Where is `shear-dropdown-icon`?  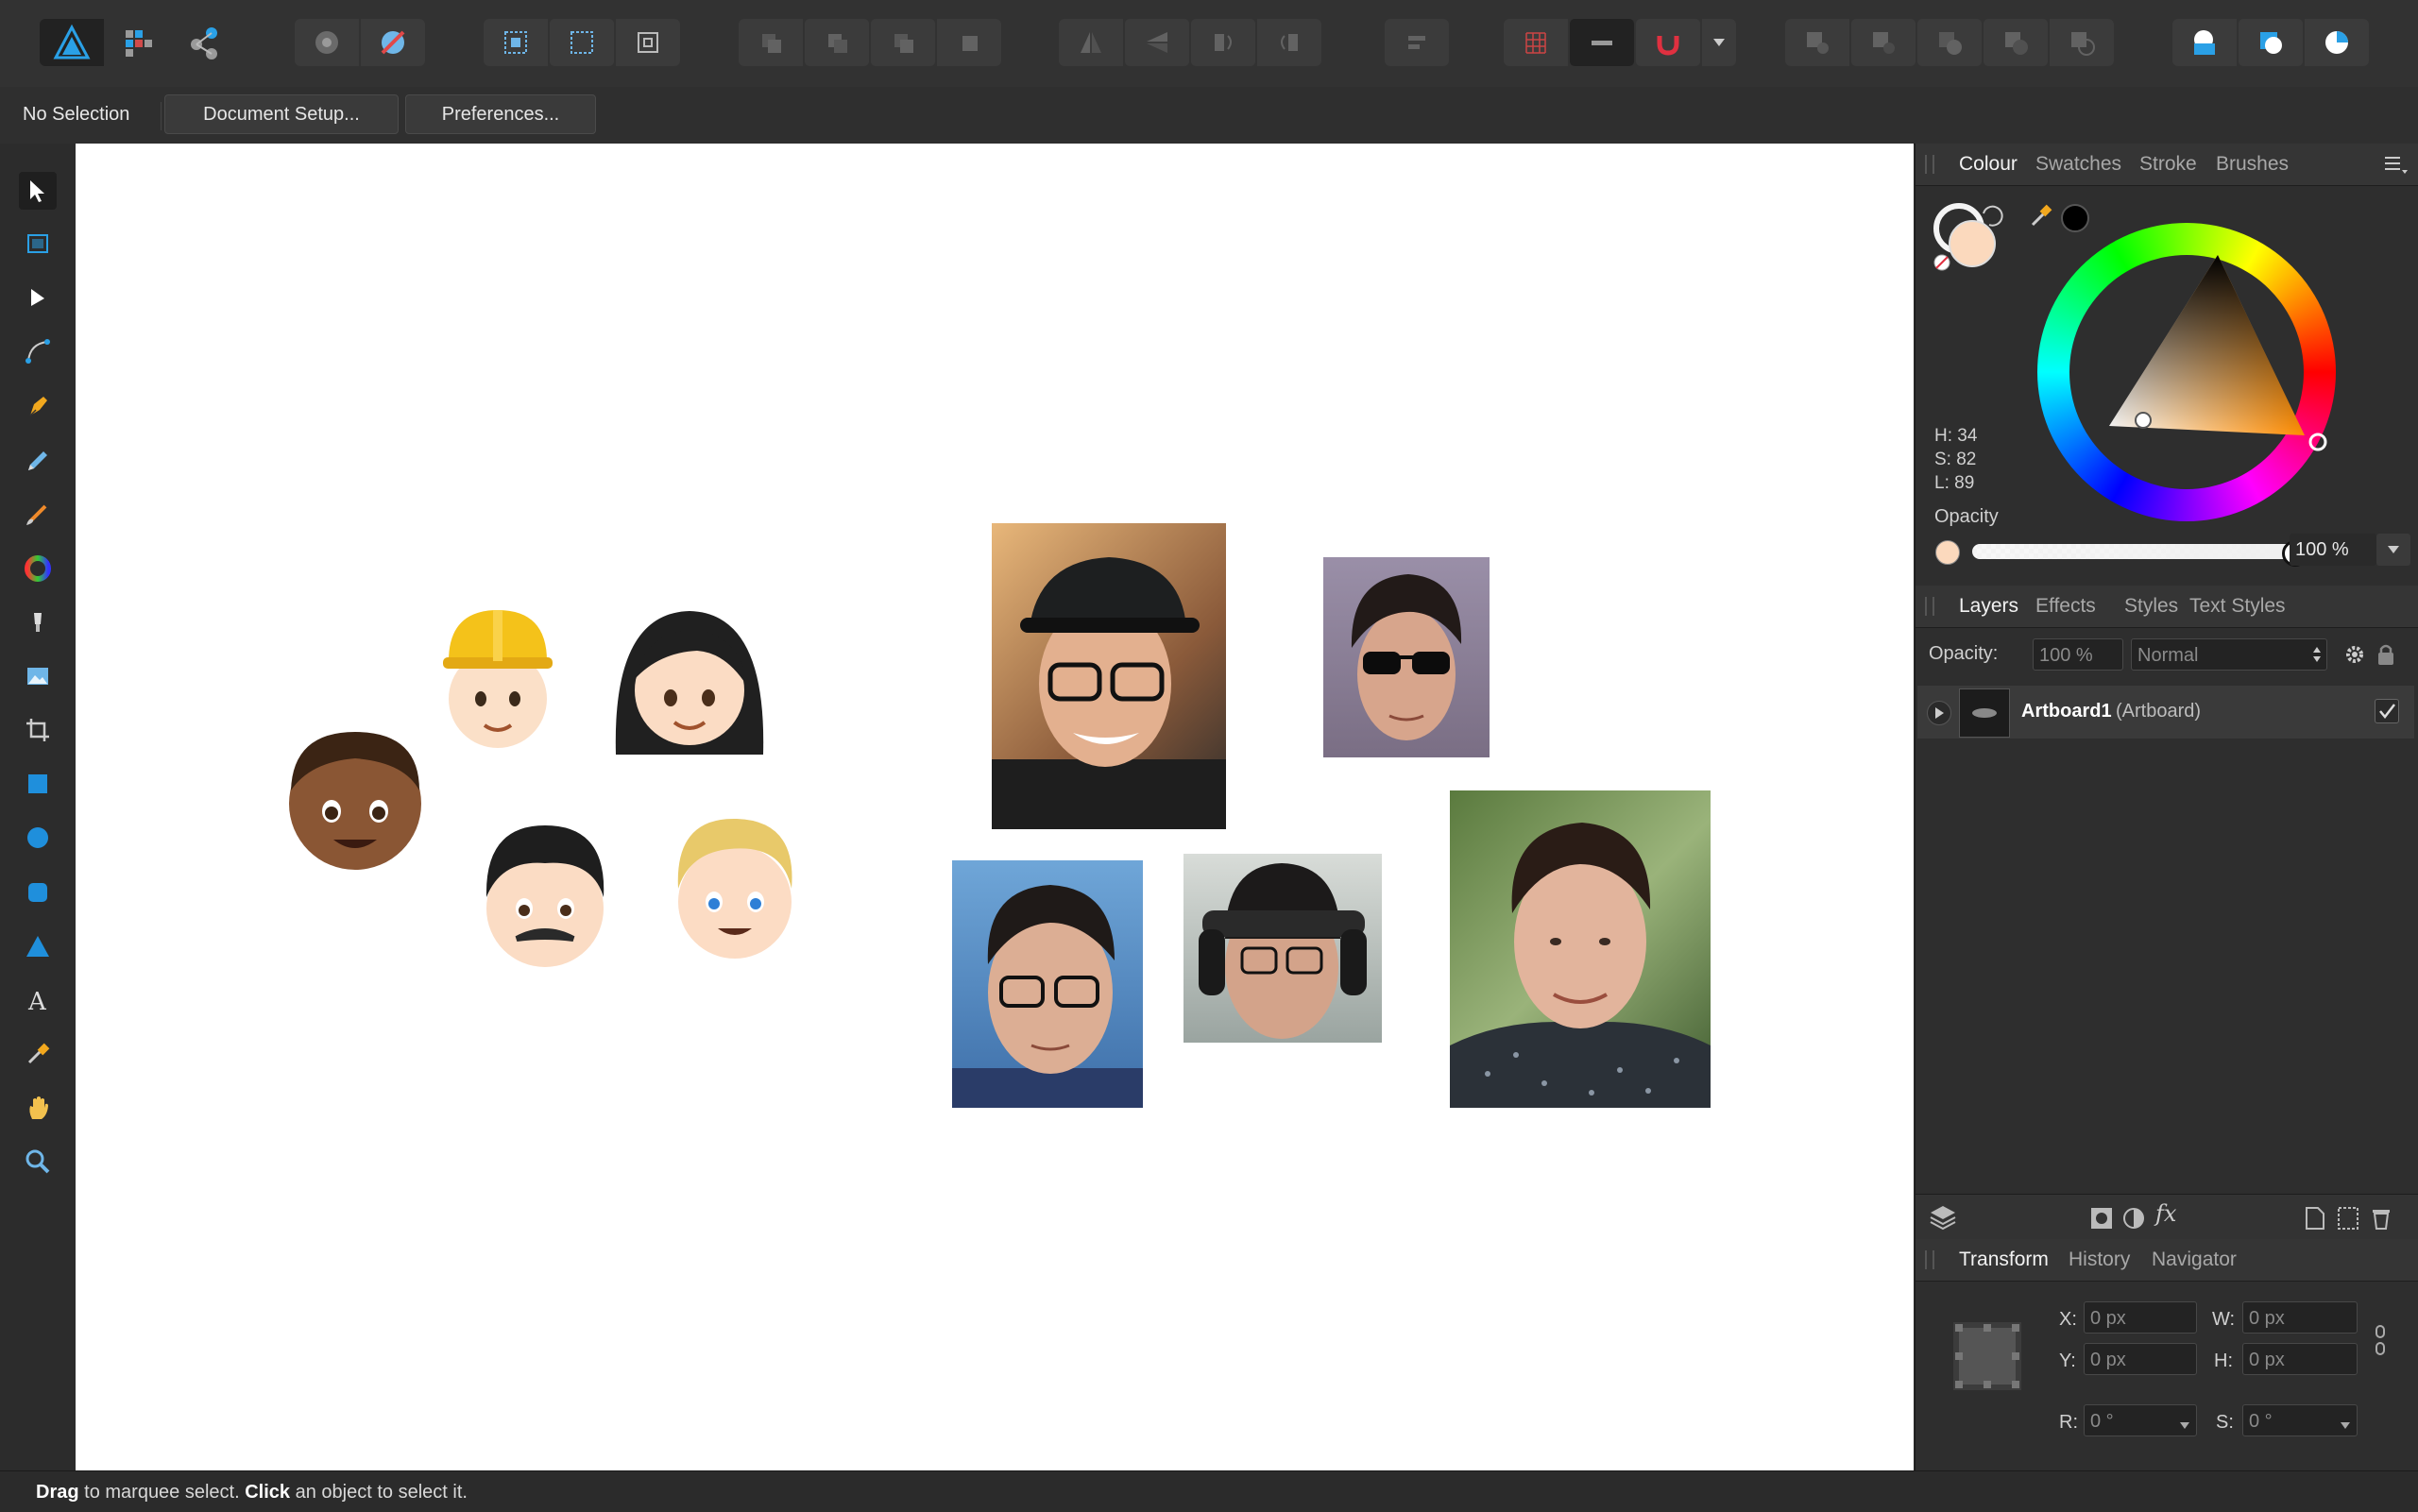 shear-dropdown-icon is located at coordinates (2346, 1425).